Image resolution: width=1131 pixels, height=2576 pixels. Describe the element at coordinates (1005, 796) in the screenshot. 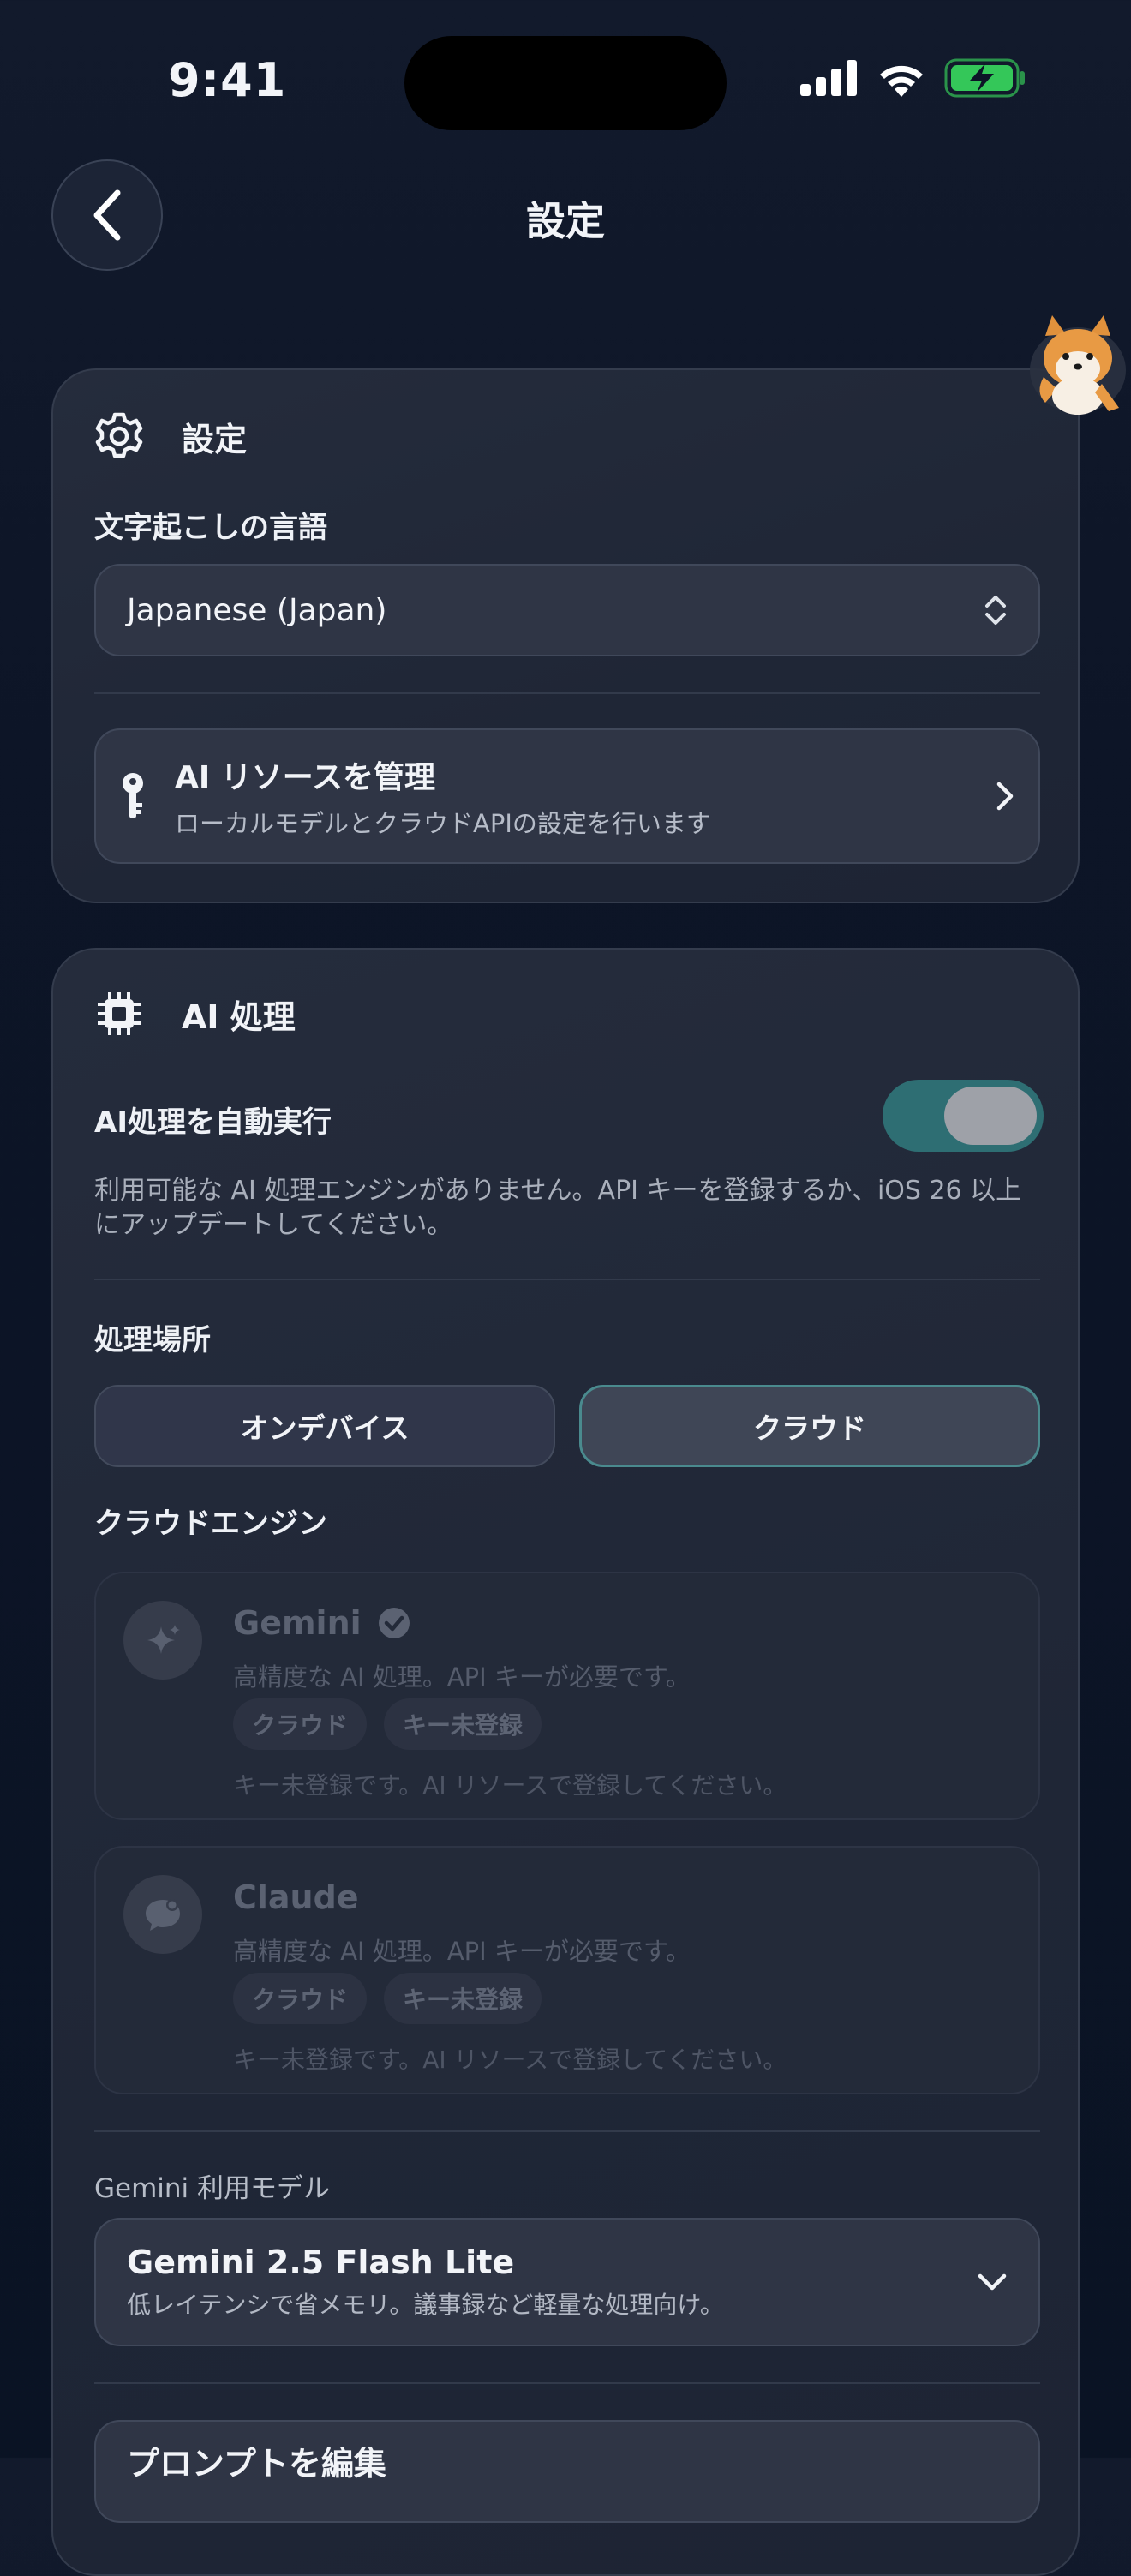

I see `chevron-right-icon` at that location.